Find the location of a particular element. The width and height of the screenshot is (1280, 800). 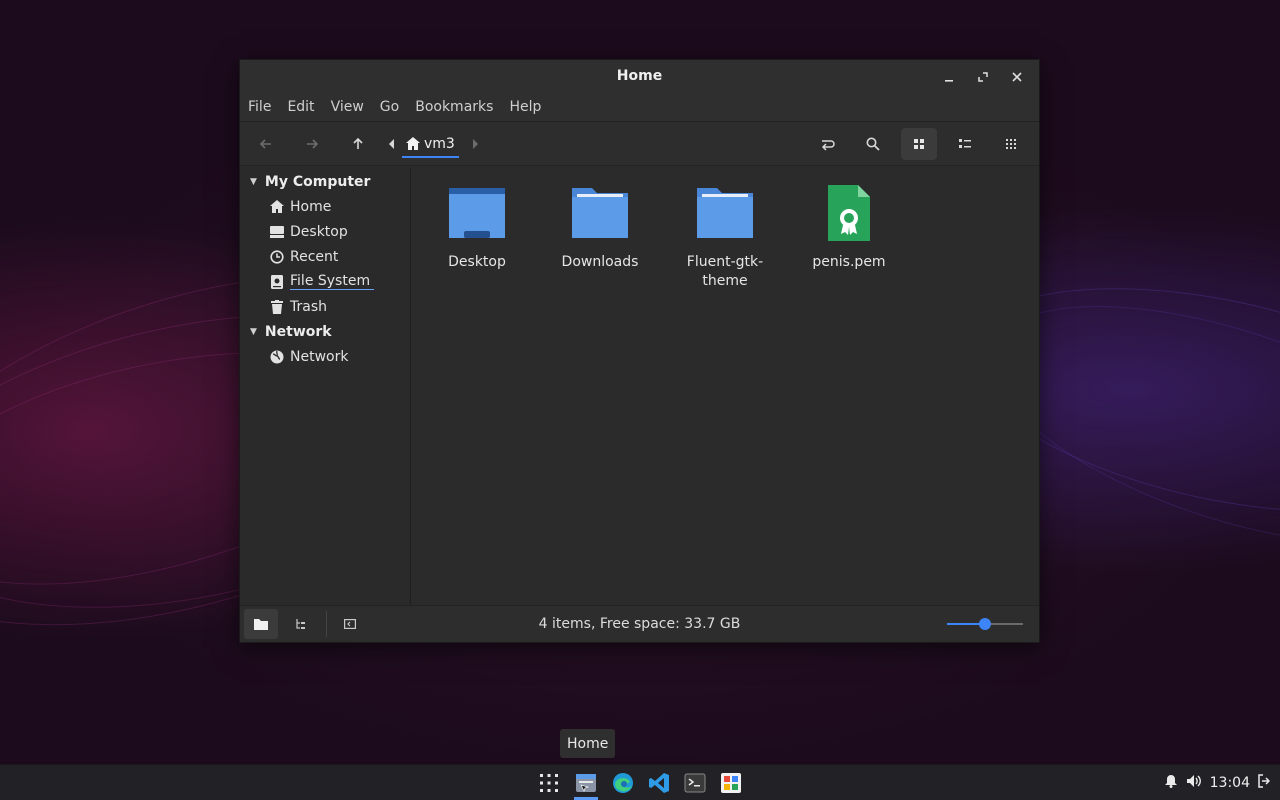

back-button is located at coordinates (266, 144).